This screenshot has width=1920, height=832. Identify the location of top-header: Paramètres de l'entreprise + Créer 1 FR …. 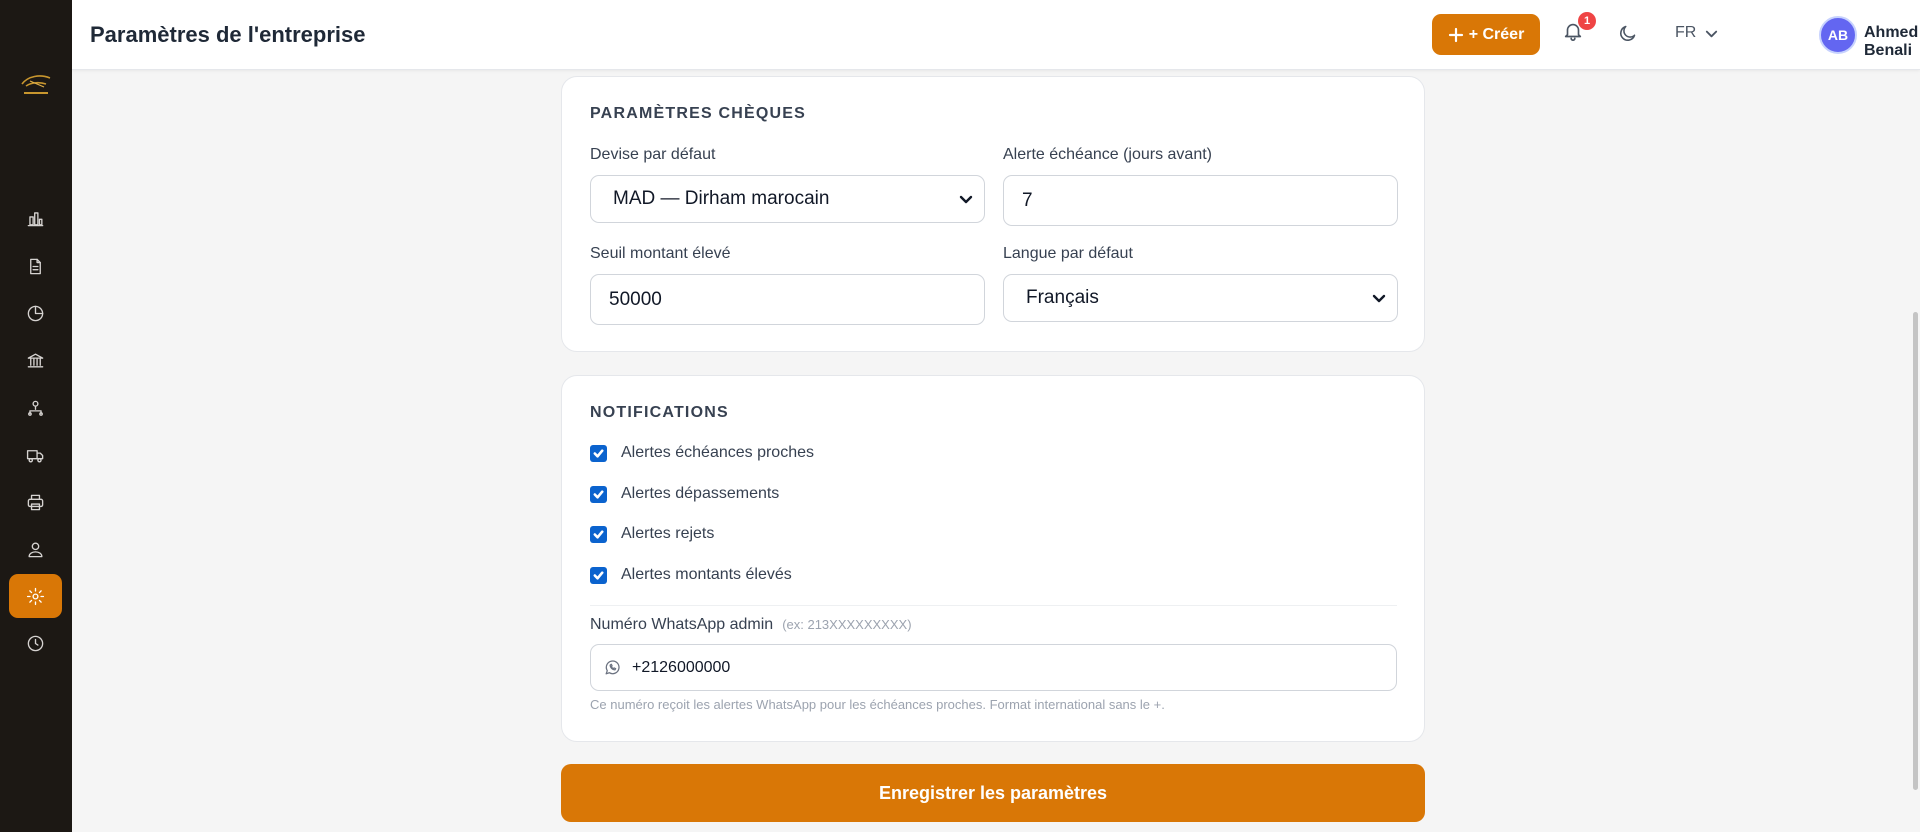
(996, 35).